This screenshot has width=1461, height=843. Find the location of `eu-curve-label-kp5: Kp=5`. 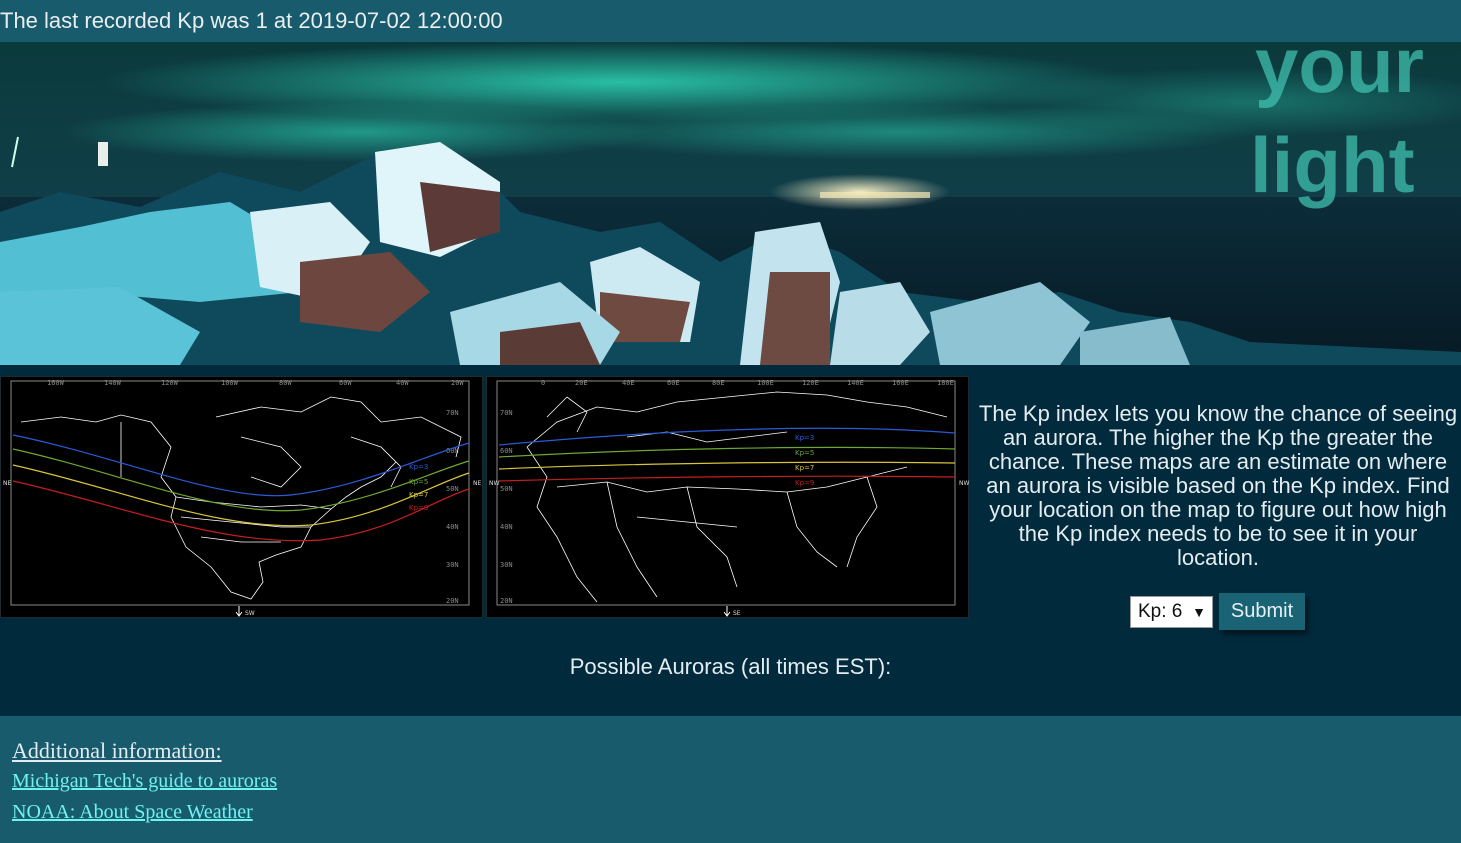

eu-curve-label-kp5: Kp=5 is located at coordinates (804, 453).